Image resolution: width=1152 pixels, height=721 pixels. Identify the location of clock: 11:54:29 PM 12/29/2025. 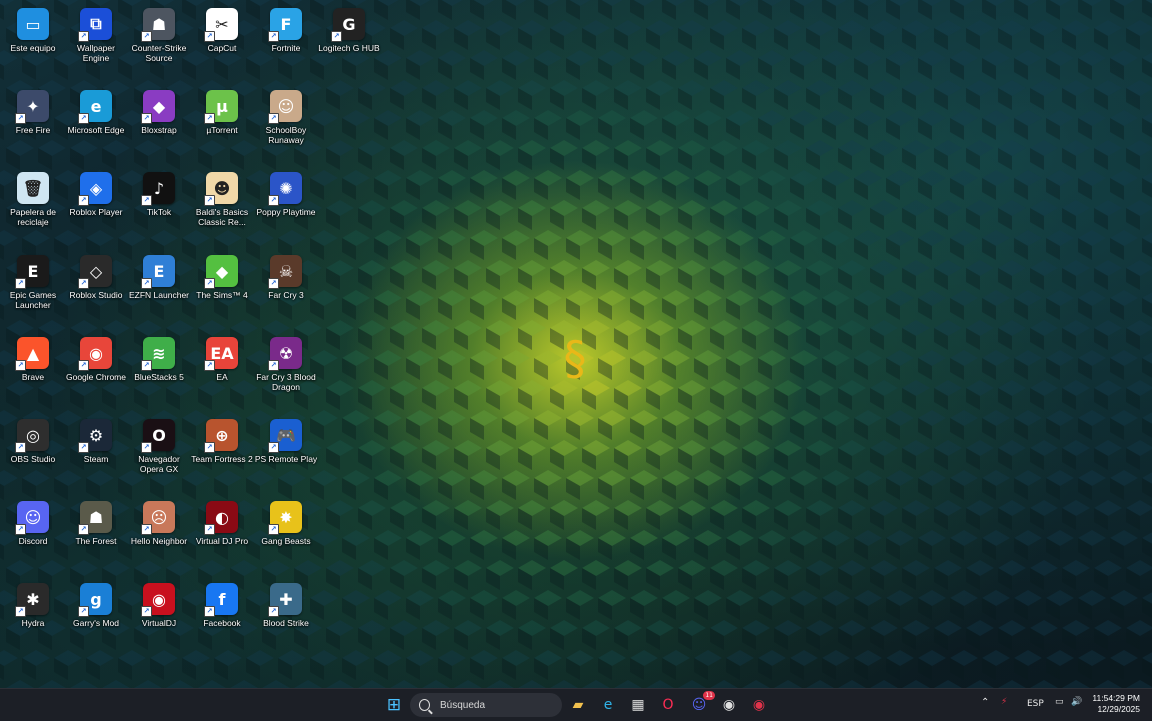
(1116, 704).